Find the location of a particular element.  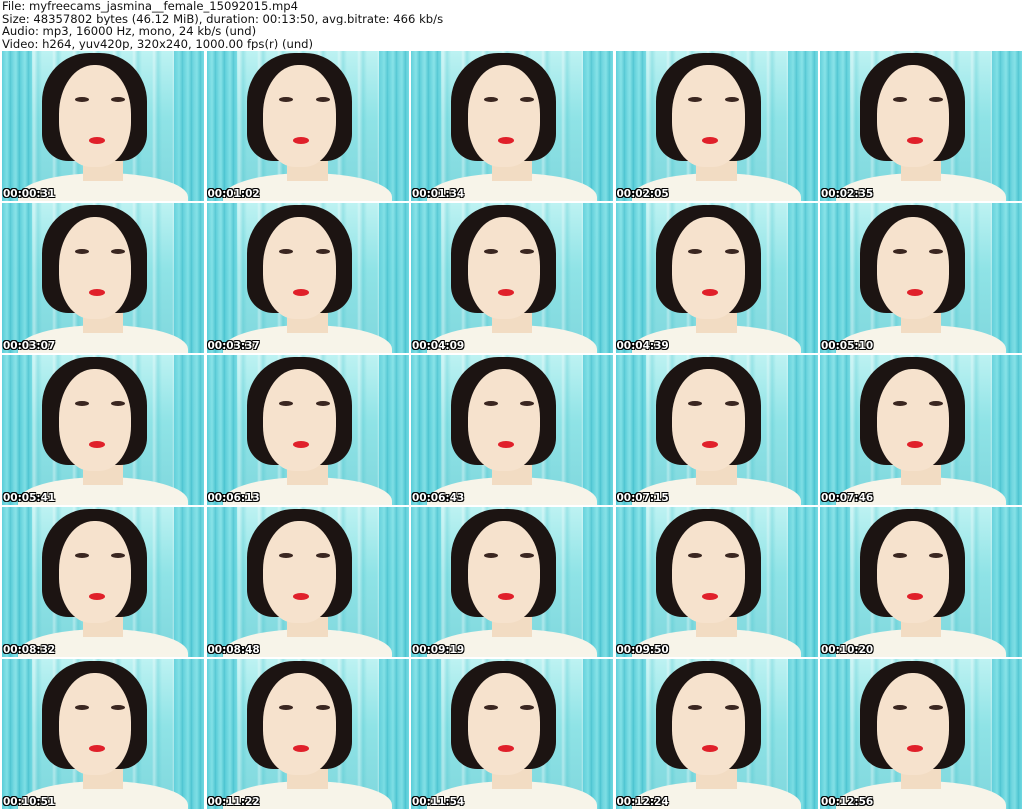

thumbnail-timestamp: 00:04:39 is located at coordinates (642, 346).